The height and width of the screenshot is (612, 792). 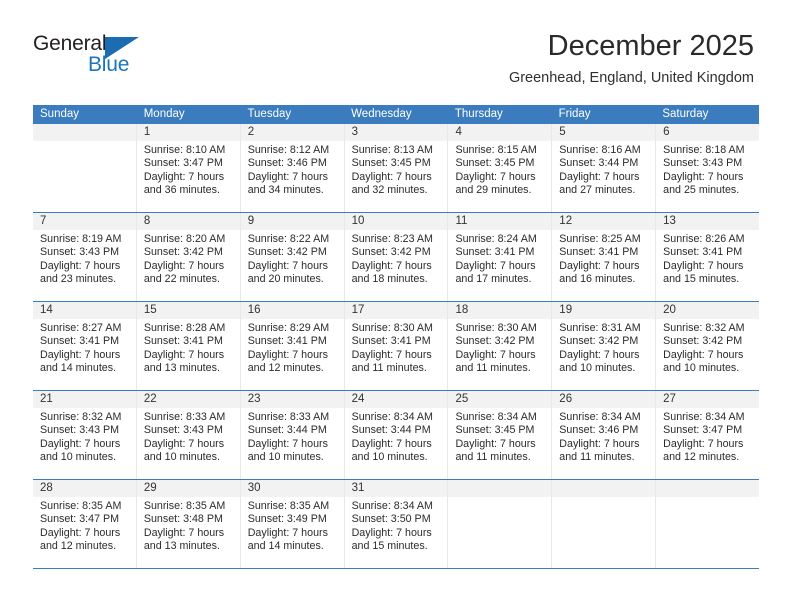 What do you see at coordinates (98, 58) in the screenshot?
I see `general-blue-logo: General Blue` at bounding box center [98, 58].